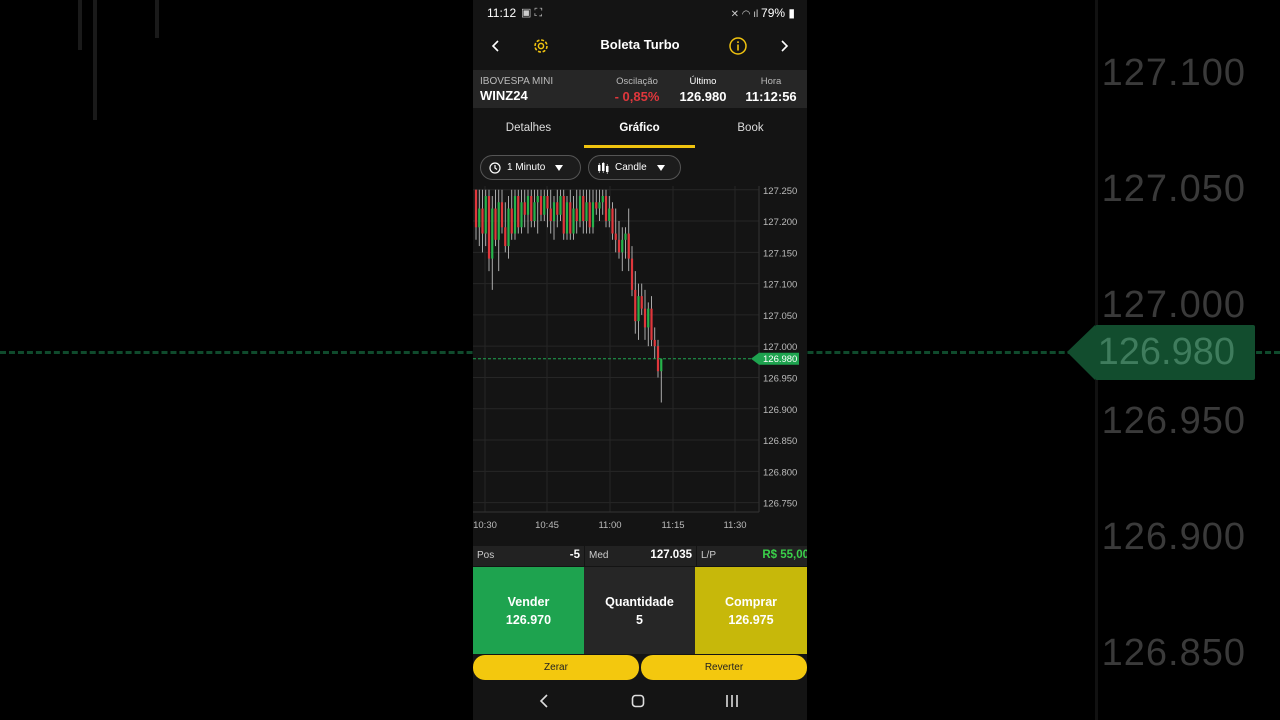 The image size is (1280, 720). Describe the element at coordinates (609, 525) in the screenshot. I see `x-tick-label: 11:00` at that location.